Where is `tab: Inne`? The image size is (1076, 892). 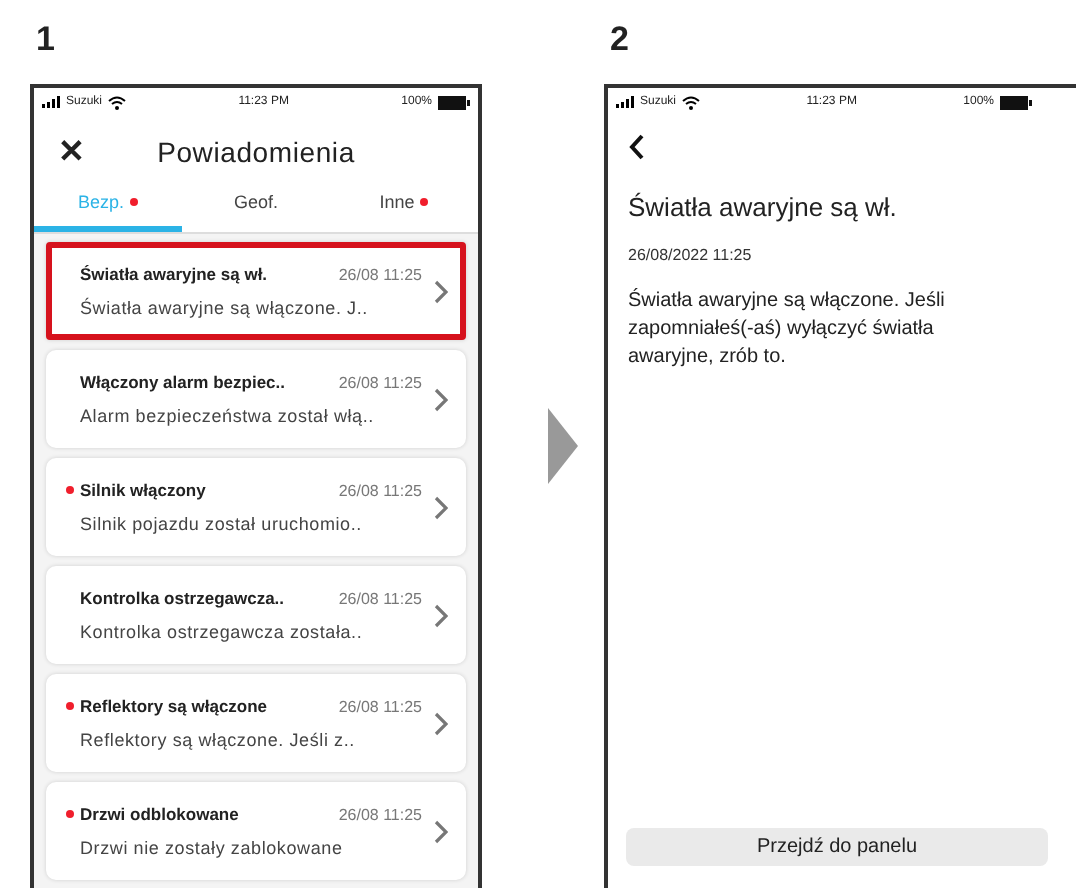
tab: Inne is located at coordinates (404, 207).